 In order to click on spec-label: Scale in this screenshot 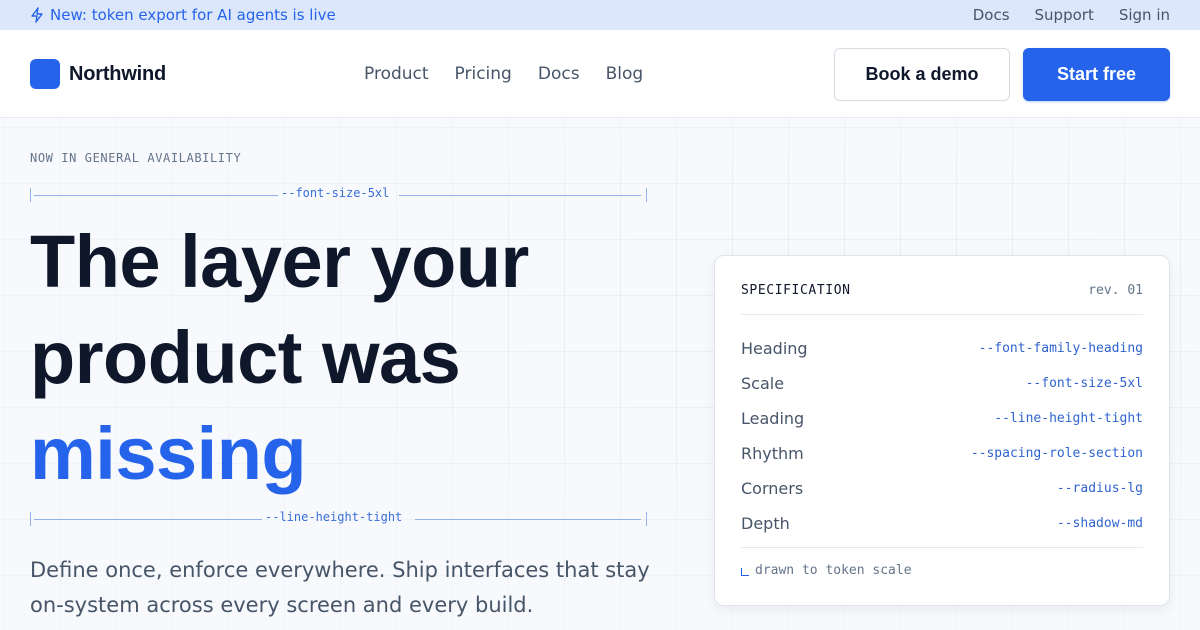, I will do `click(763, 383)`.